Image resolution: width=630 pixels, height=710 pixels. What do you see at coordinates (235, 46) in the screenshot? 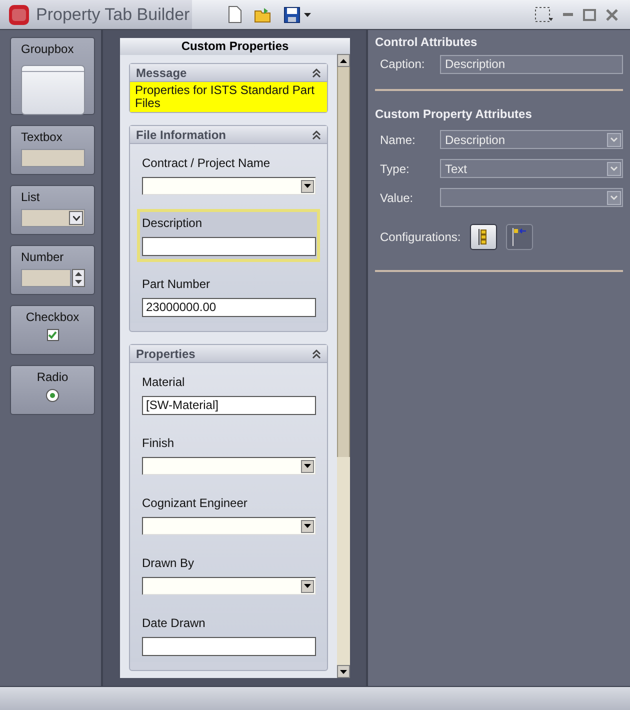
I see `form-title: Custom Properties` at bounding box center [235, 46].